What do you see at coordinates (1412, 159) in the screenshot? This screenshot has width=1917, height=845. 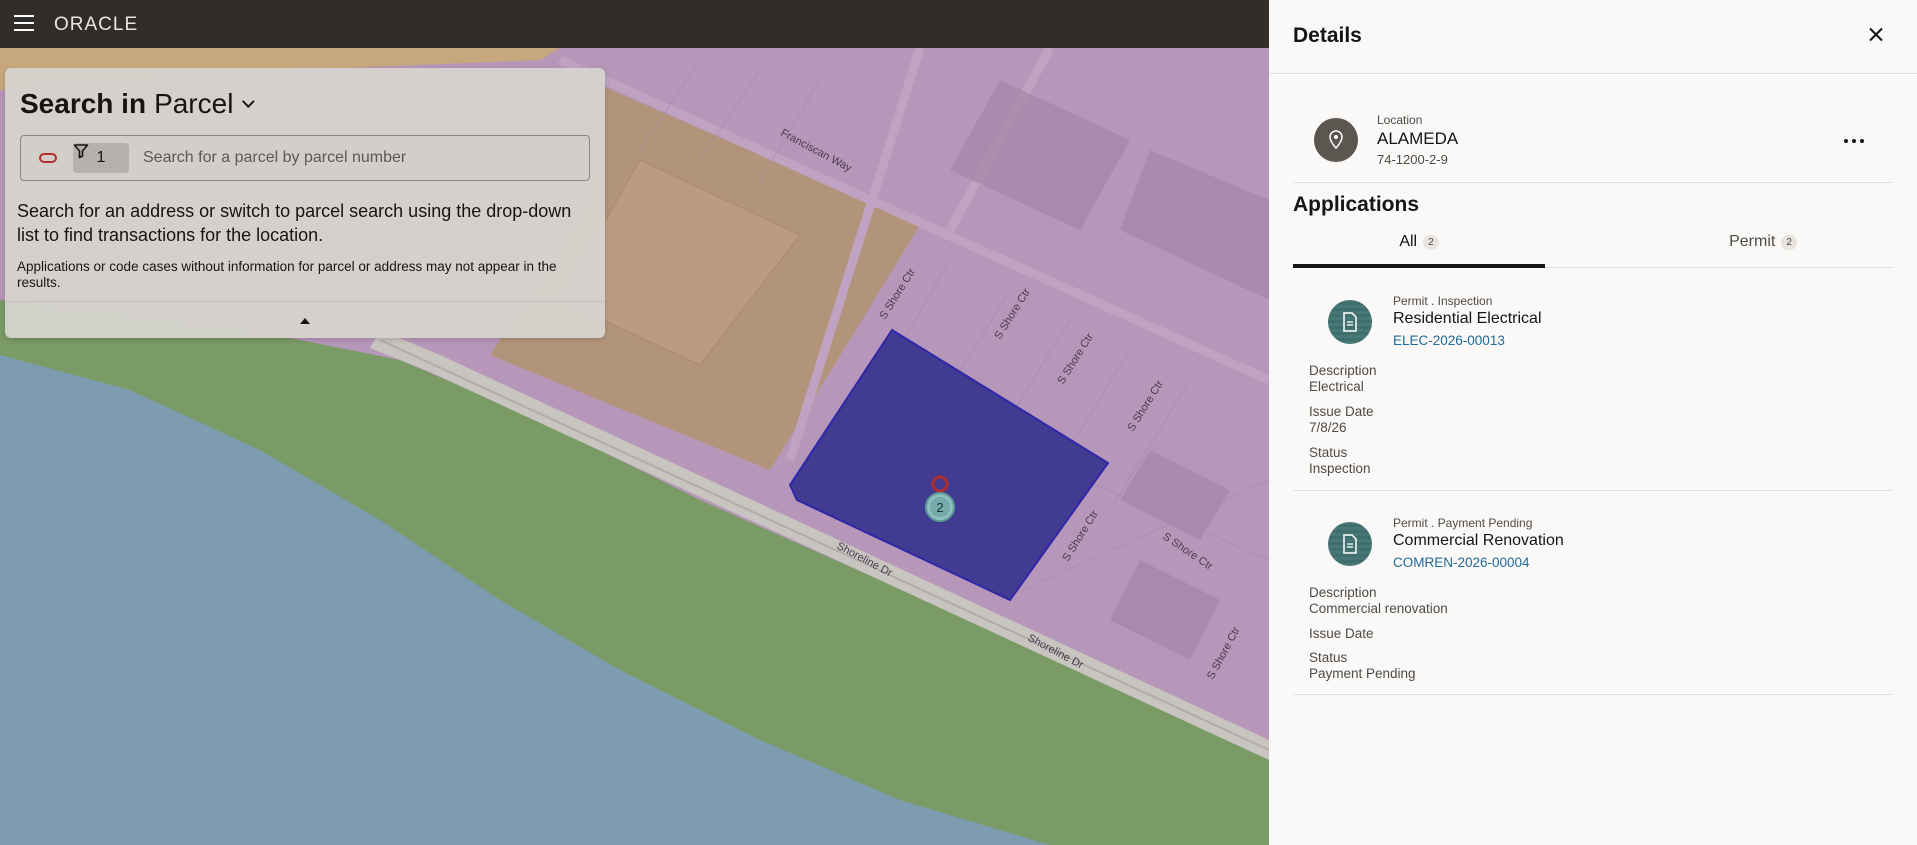 I see `parcel-id: 74-1200-2-9` at bounding box center [1412, 159].